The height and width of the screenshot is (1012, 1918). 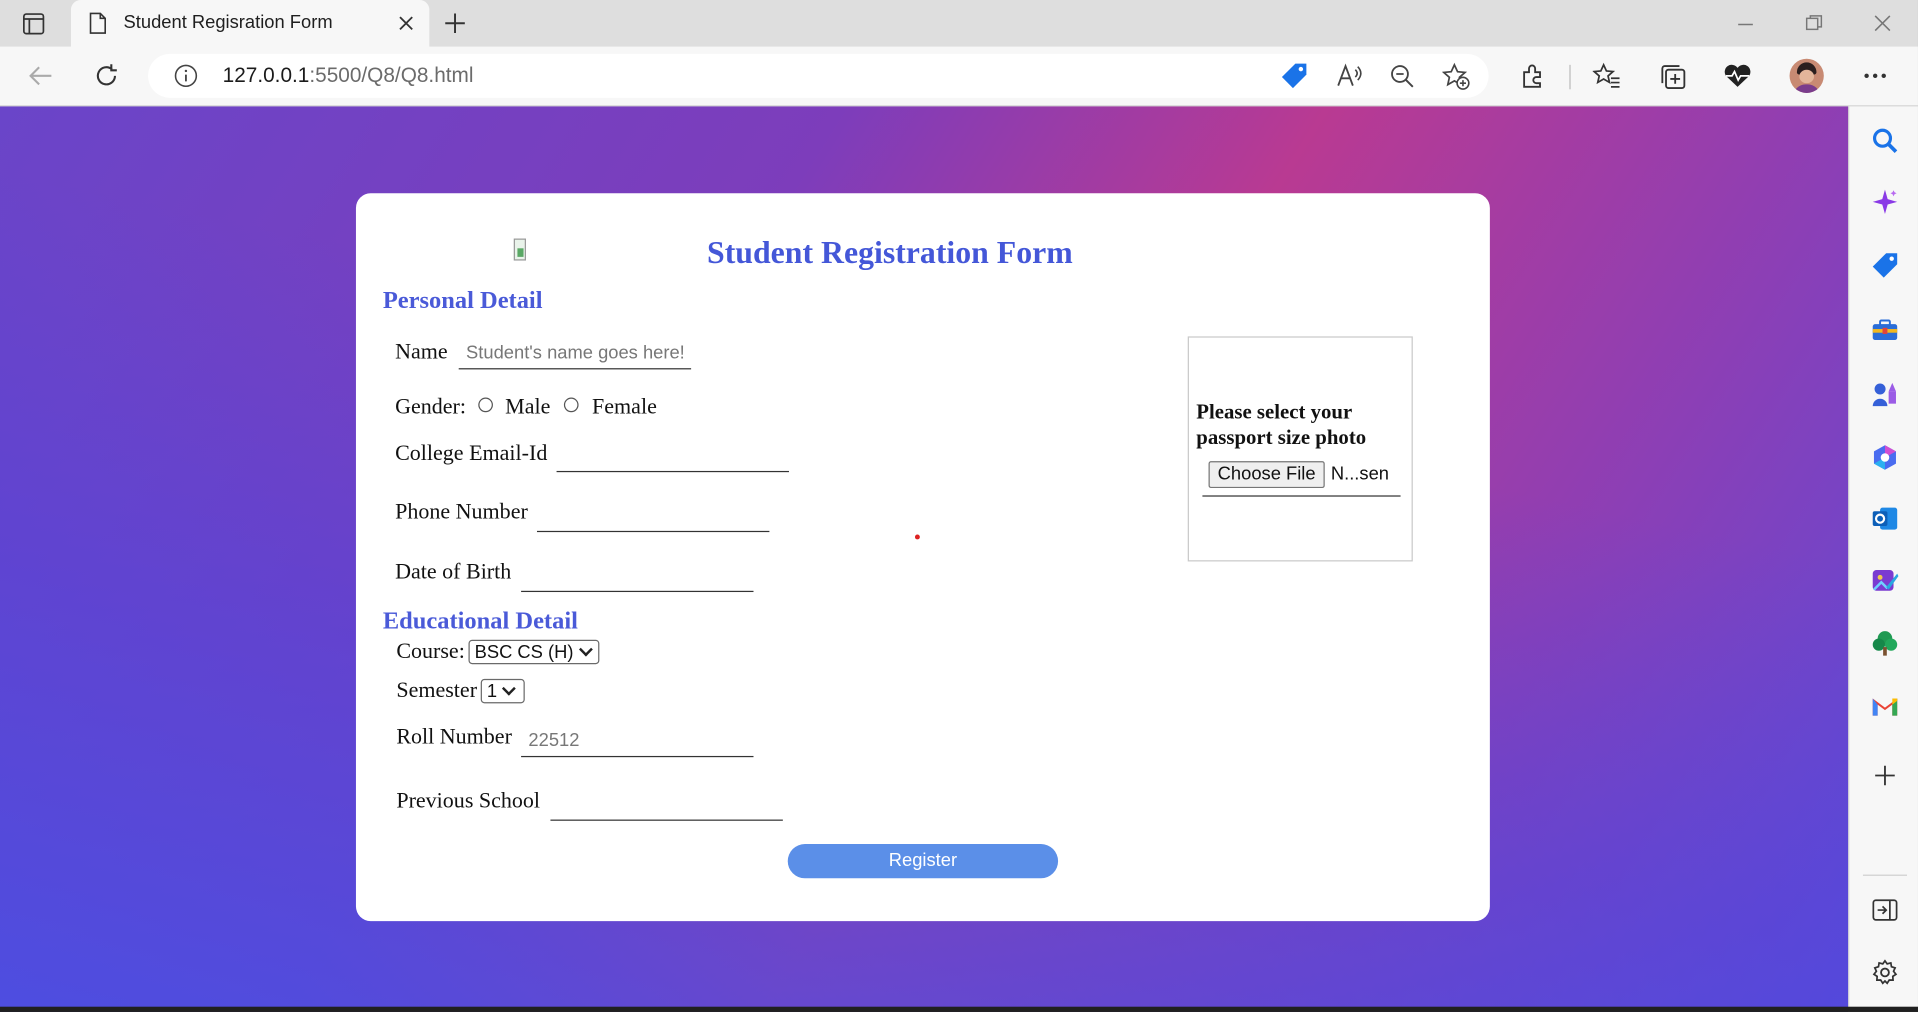 I want to click on broken-image-icon, so click(x=519, y=249).